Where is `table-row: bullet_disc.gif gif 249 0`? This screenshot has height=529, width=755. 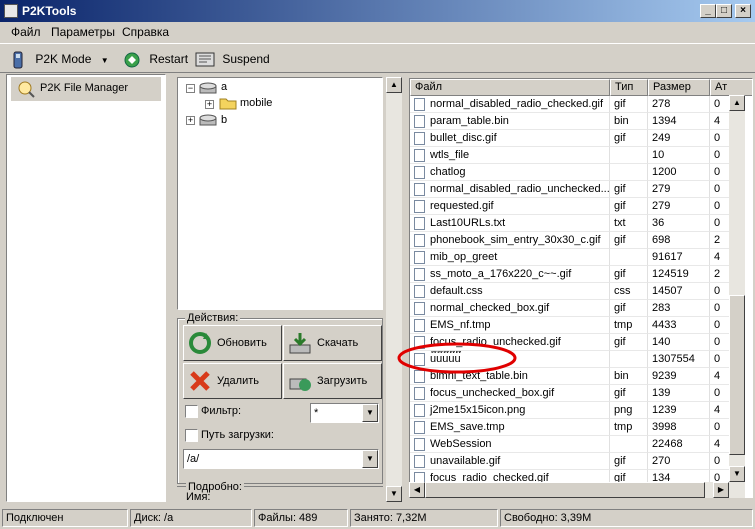 table-row: bullet_disc.gif gif 249 0 is located at coordinates (575, 138).